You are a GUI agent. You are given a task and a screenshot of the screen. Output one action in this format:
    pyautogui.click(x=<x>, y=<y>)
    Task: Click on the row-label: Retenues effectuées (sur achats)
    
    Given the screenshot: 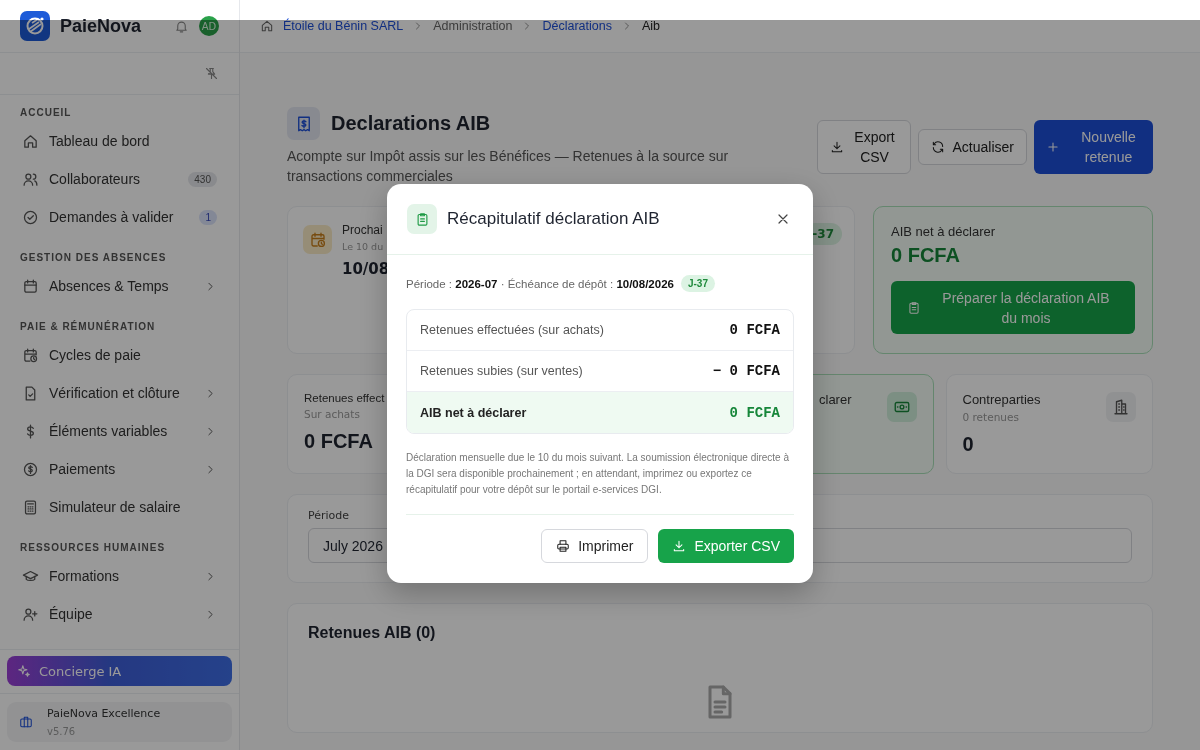 What is the action you would take?
    pyautogui.click(x=512, y=330)
    